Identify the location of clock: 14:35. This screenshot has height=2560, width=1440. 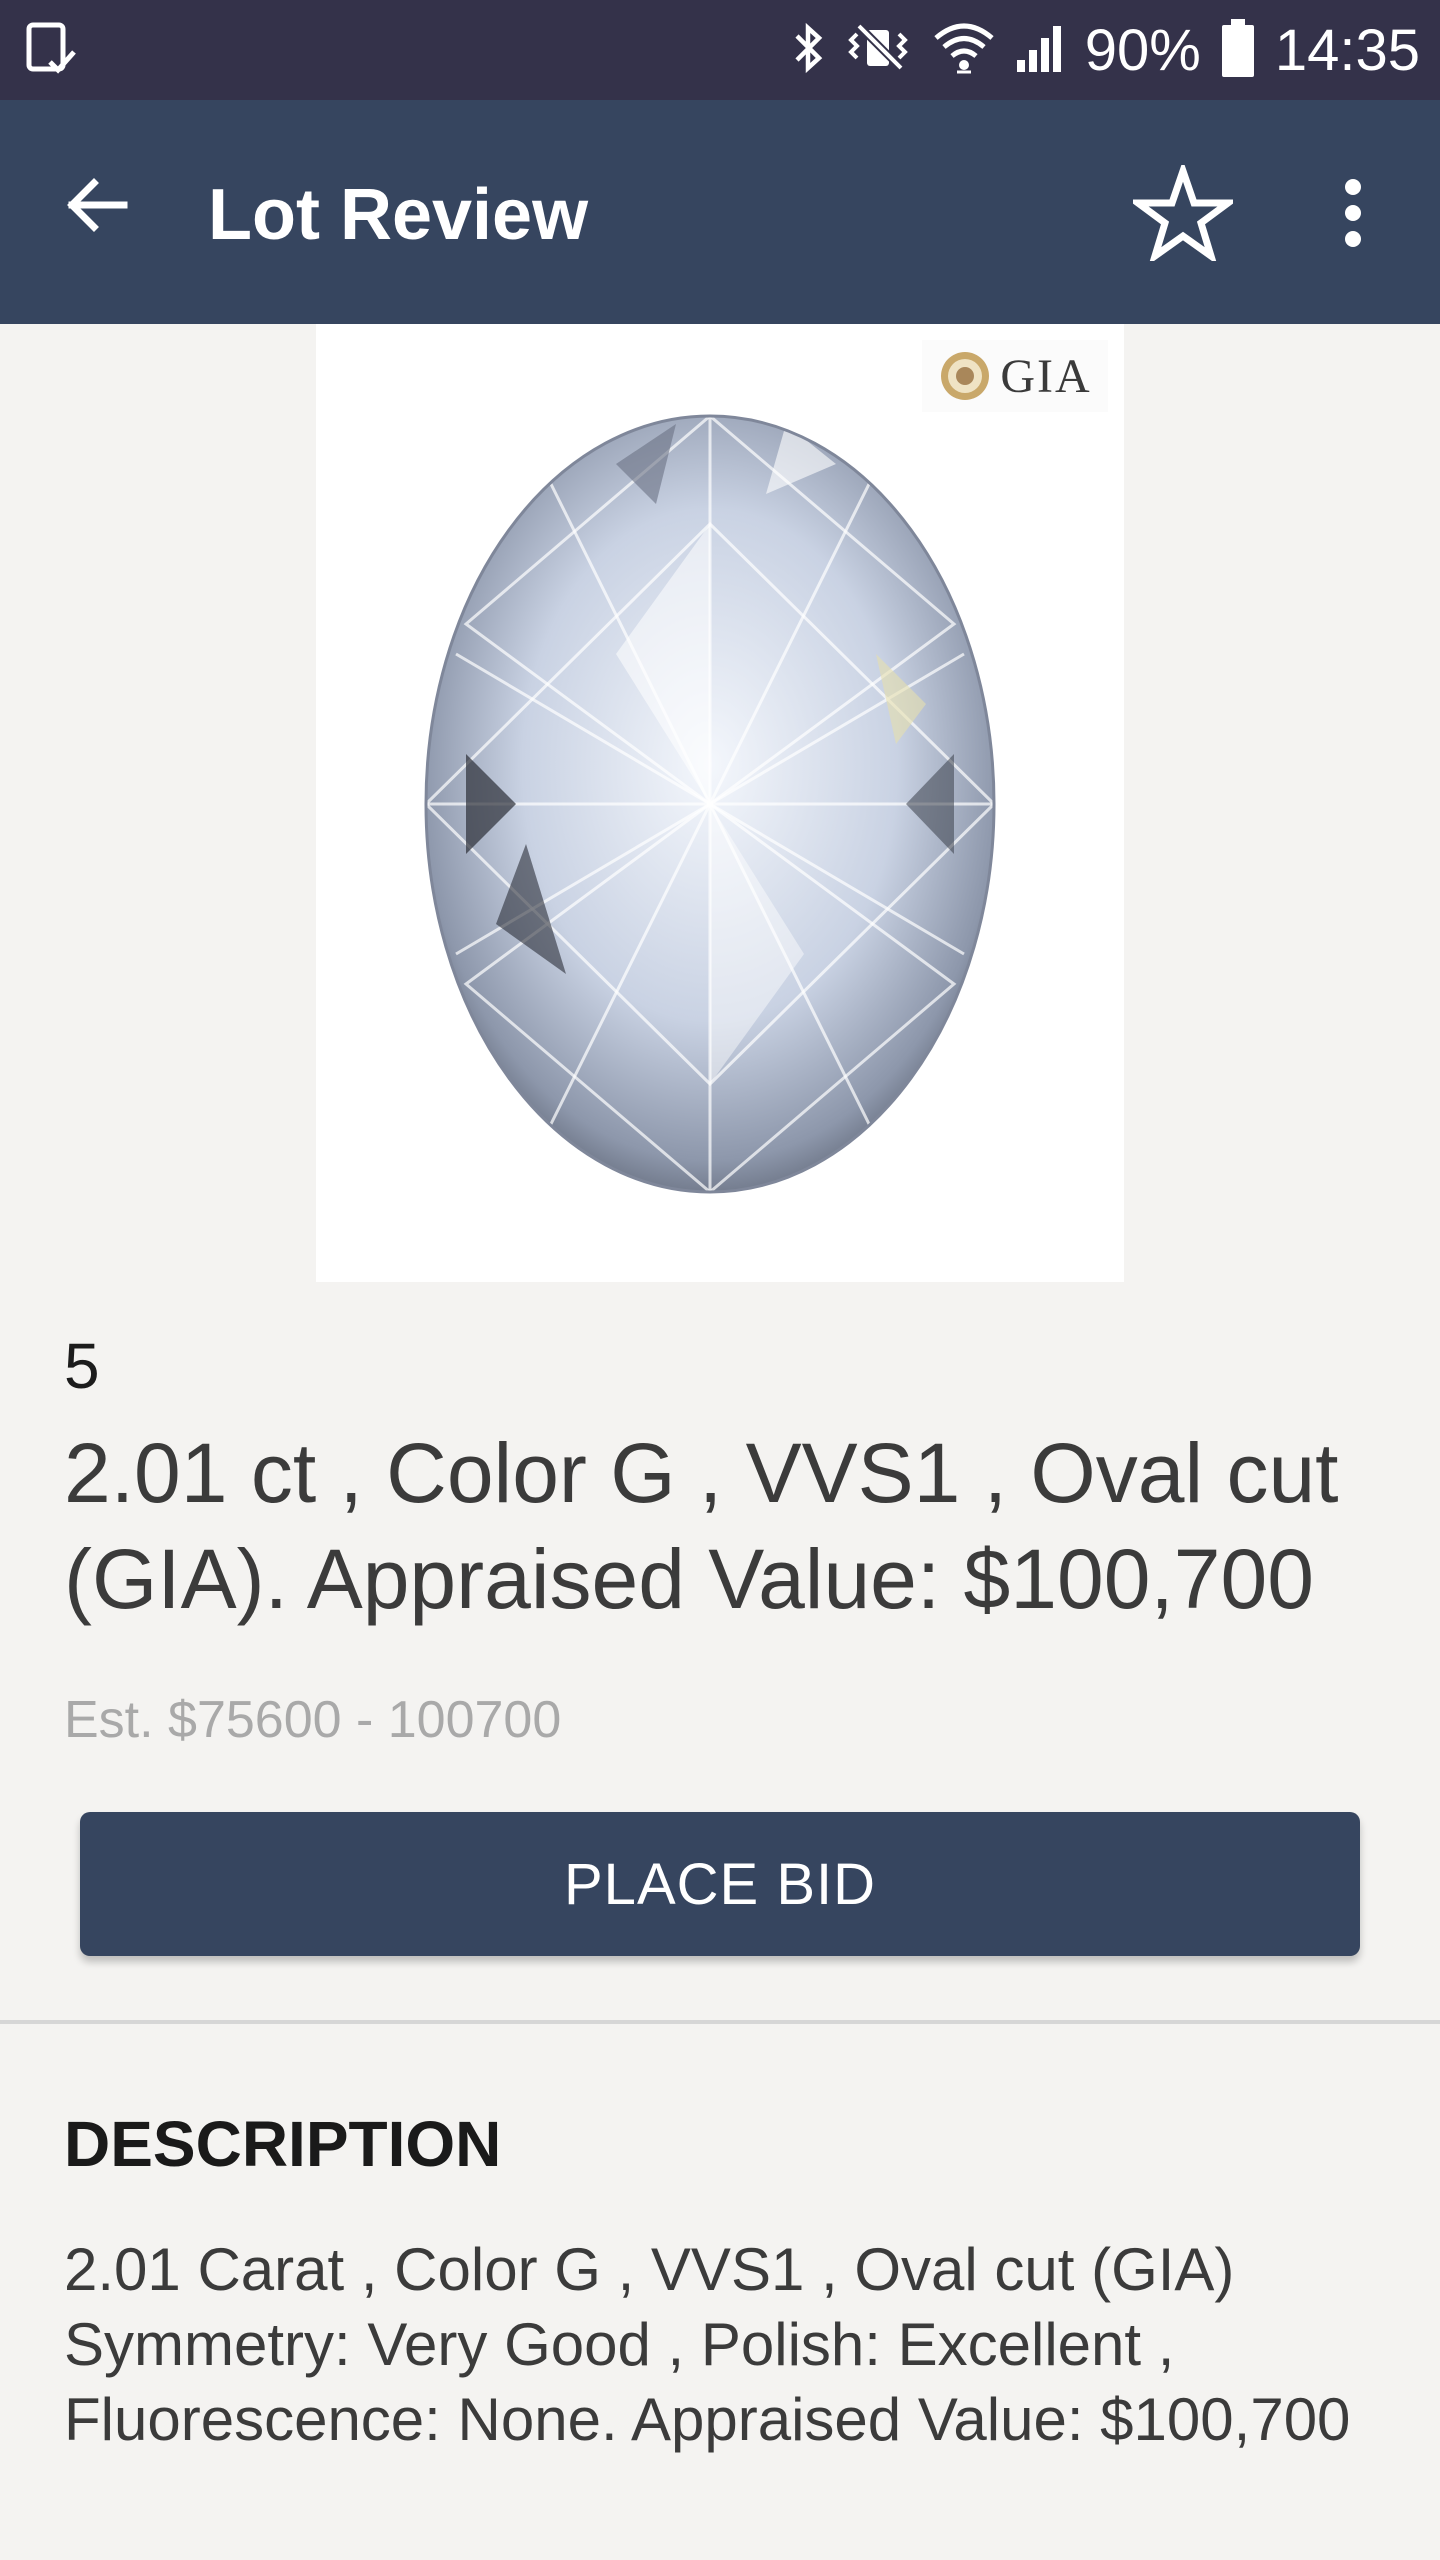
(1347, 50).